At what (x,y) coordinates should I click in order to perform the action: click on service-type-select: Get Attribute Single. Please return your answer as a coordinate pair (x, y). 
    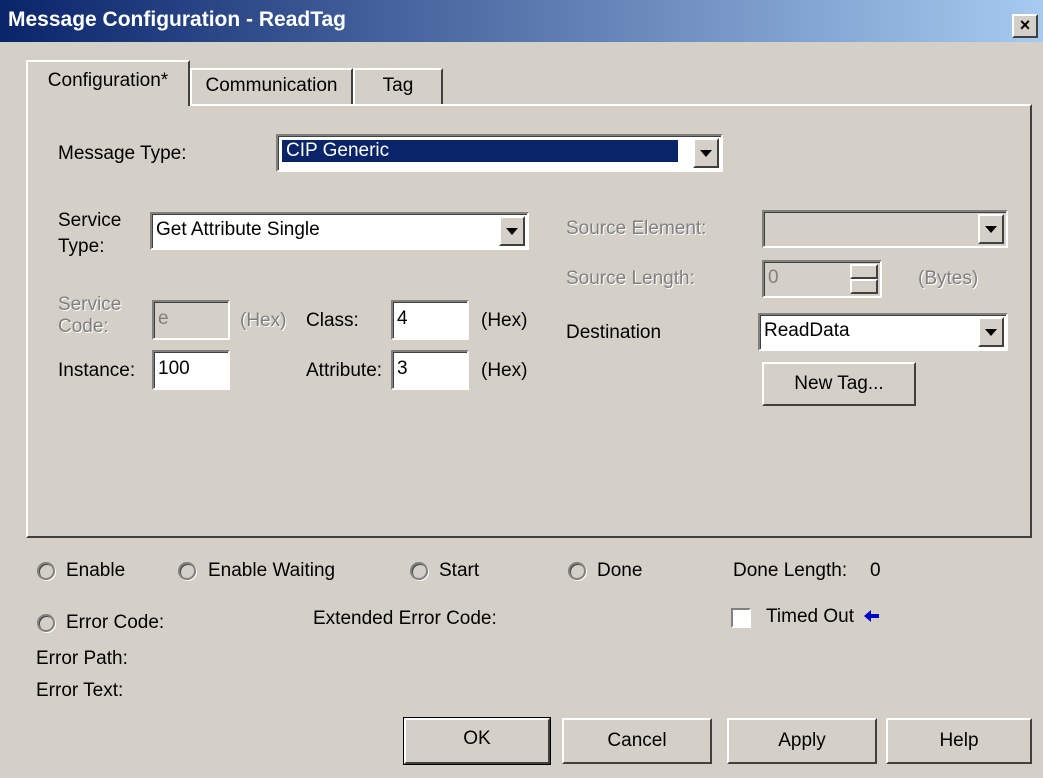
    Looking at the image, I should click on (339, 231).